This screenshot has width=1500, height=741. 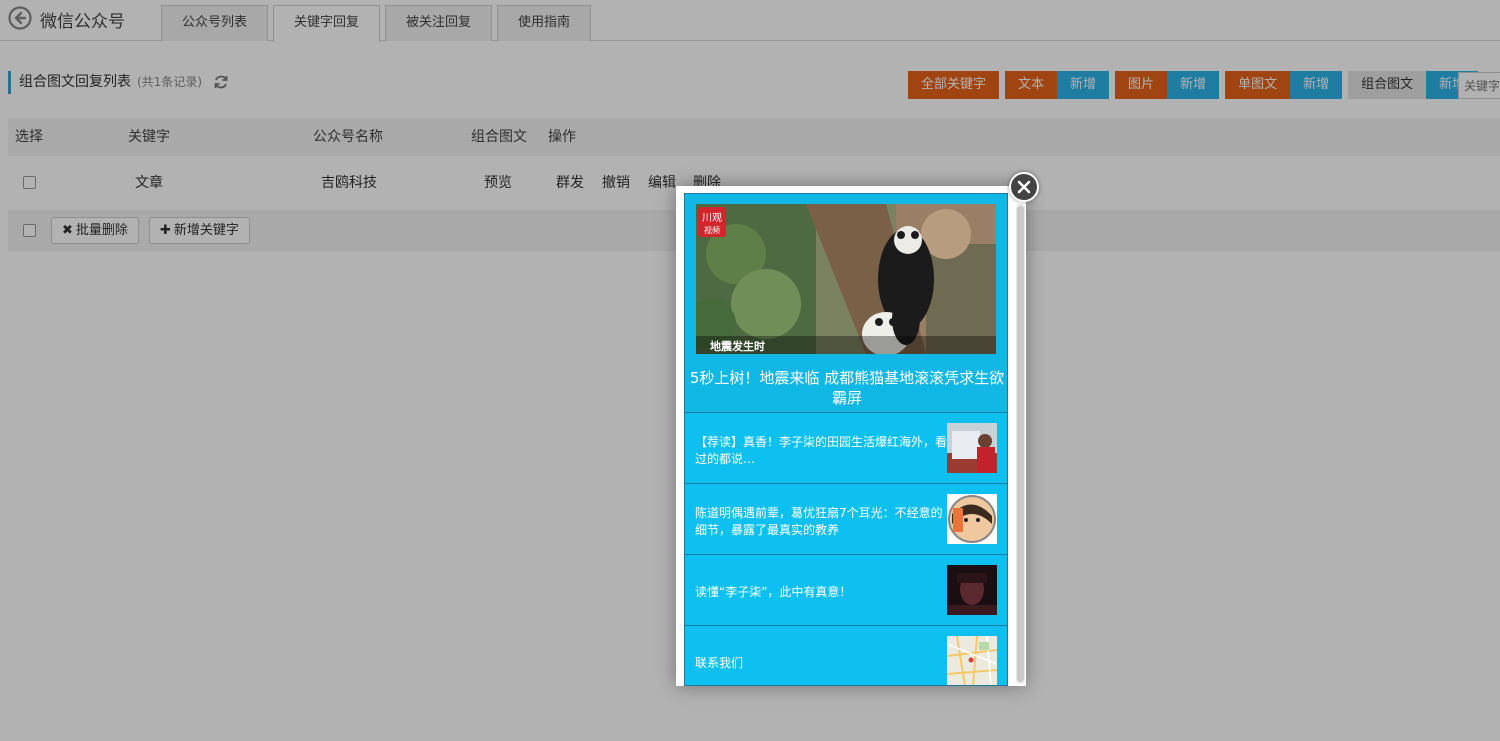 What do you see at coordinates (712, 218) in the screenshot?
I see `lead-badge-text: 川观` at bounding box center [712, 218].